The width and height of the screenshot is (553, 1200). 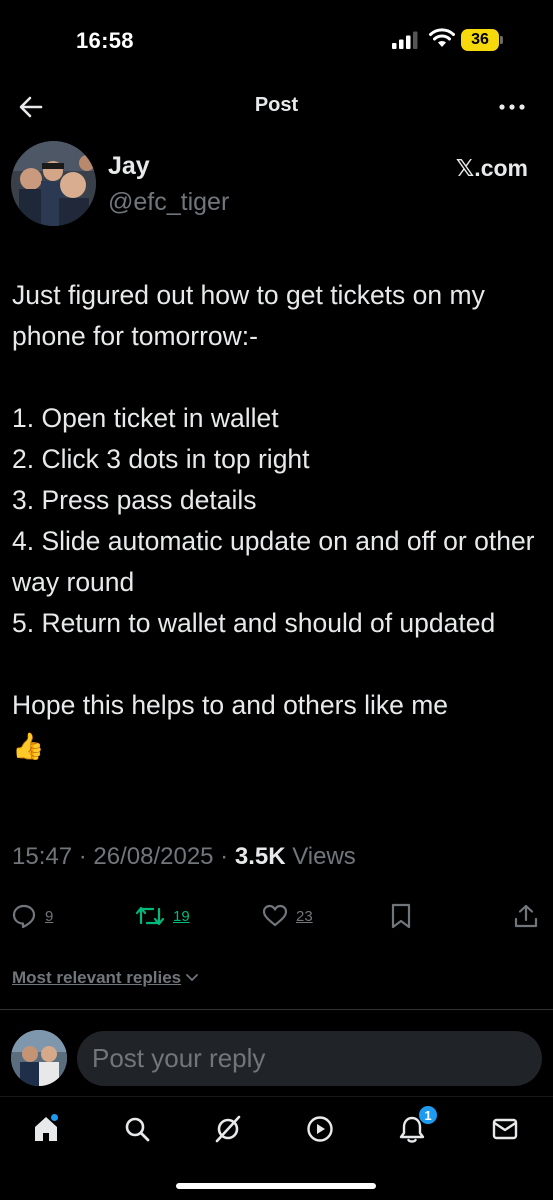 I want to click on nav-messages, so click(x=505, y=1129).